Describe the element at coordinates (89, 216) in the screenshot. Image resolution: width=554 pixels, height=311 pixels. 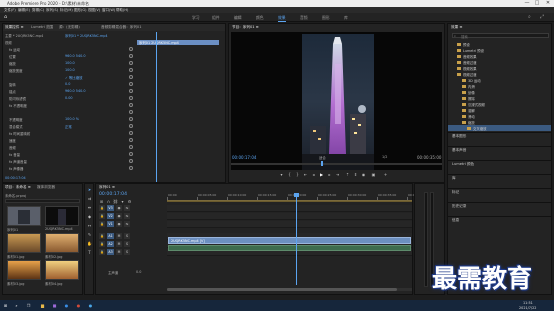
I see `razor-tool-icon: ◆` at that location.